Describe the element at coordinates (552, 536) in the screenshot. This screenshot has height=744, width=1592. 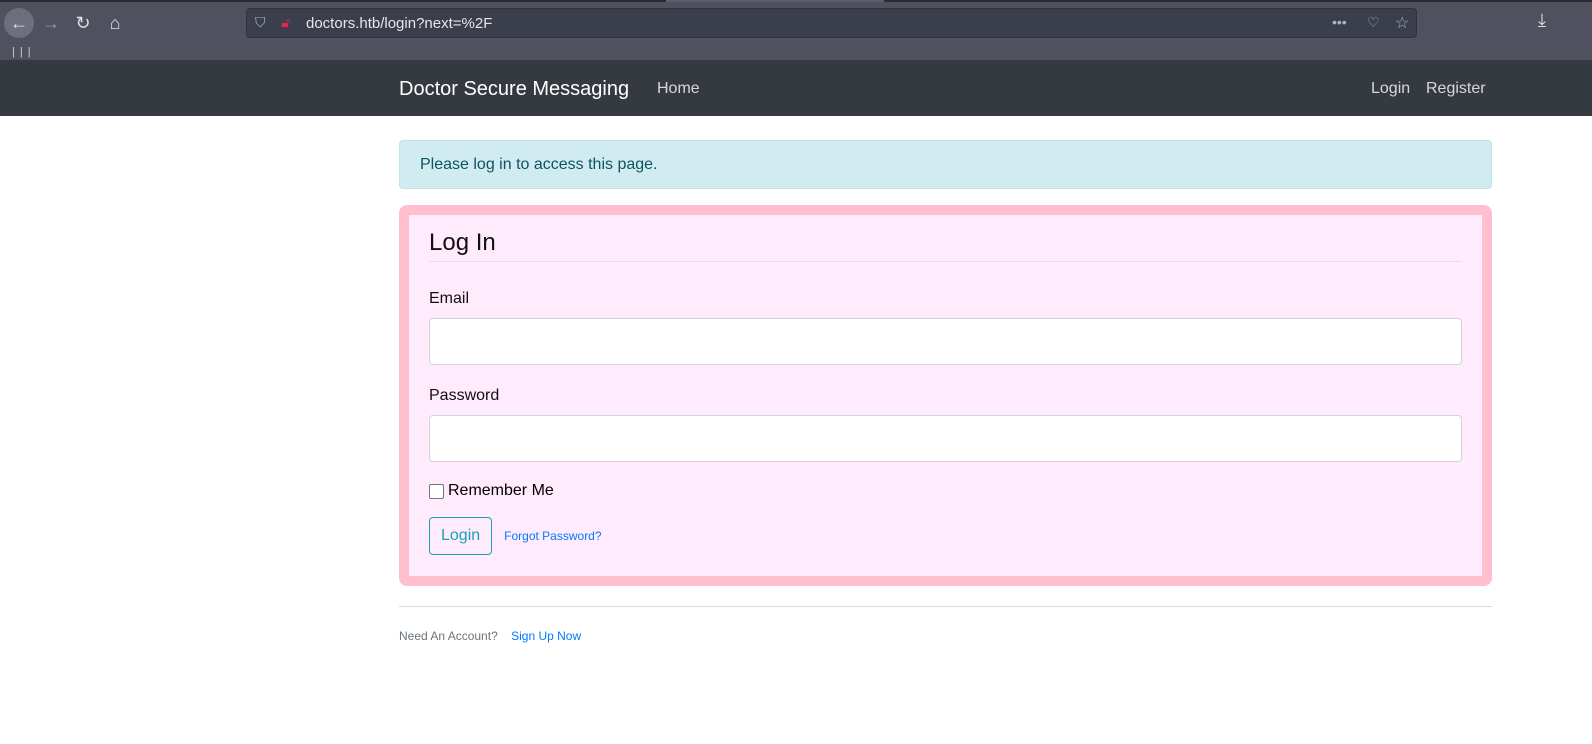
I see `forgot-password-link: Forgot Password?` at that location.